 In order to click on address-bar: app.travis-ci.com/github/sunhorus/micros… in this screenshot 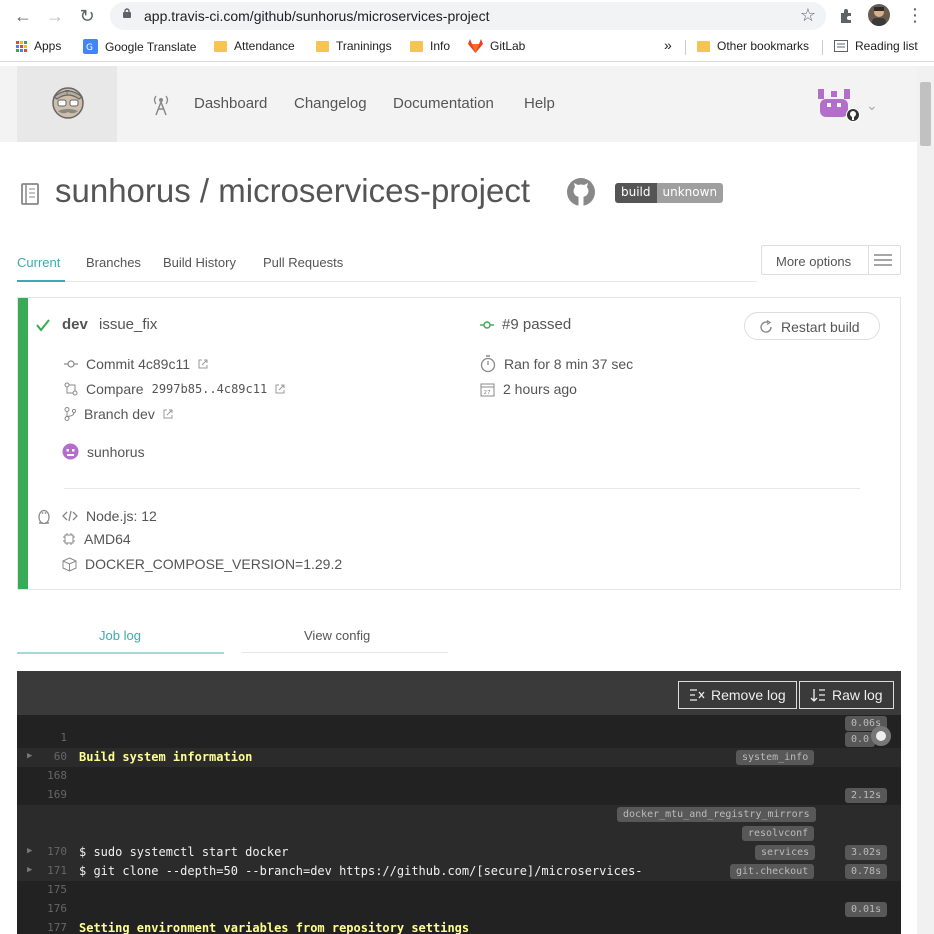, I will do `click(468, 16)`.